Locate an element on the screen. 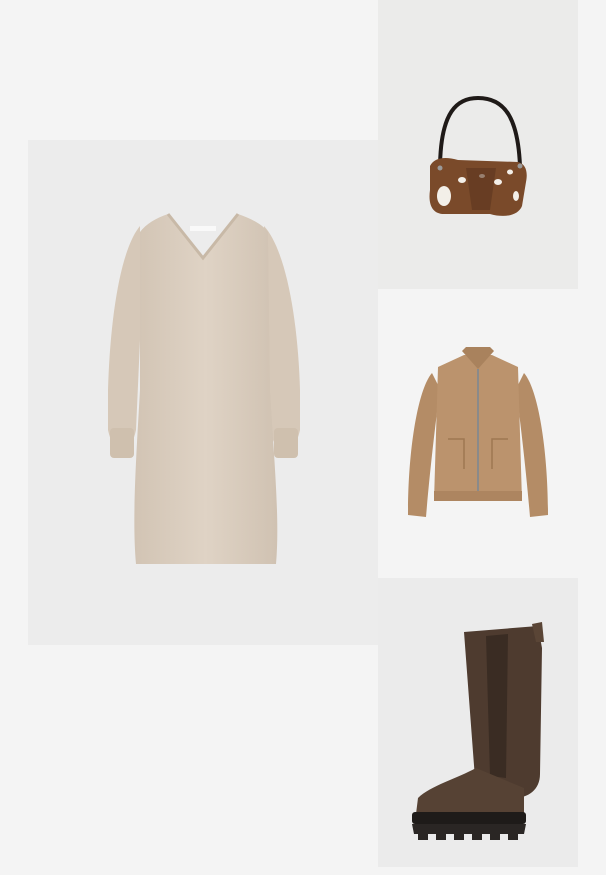  product-tile-boot is located at coordinates (478, 722).